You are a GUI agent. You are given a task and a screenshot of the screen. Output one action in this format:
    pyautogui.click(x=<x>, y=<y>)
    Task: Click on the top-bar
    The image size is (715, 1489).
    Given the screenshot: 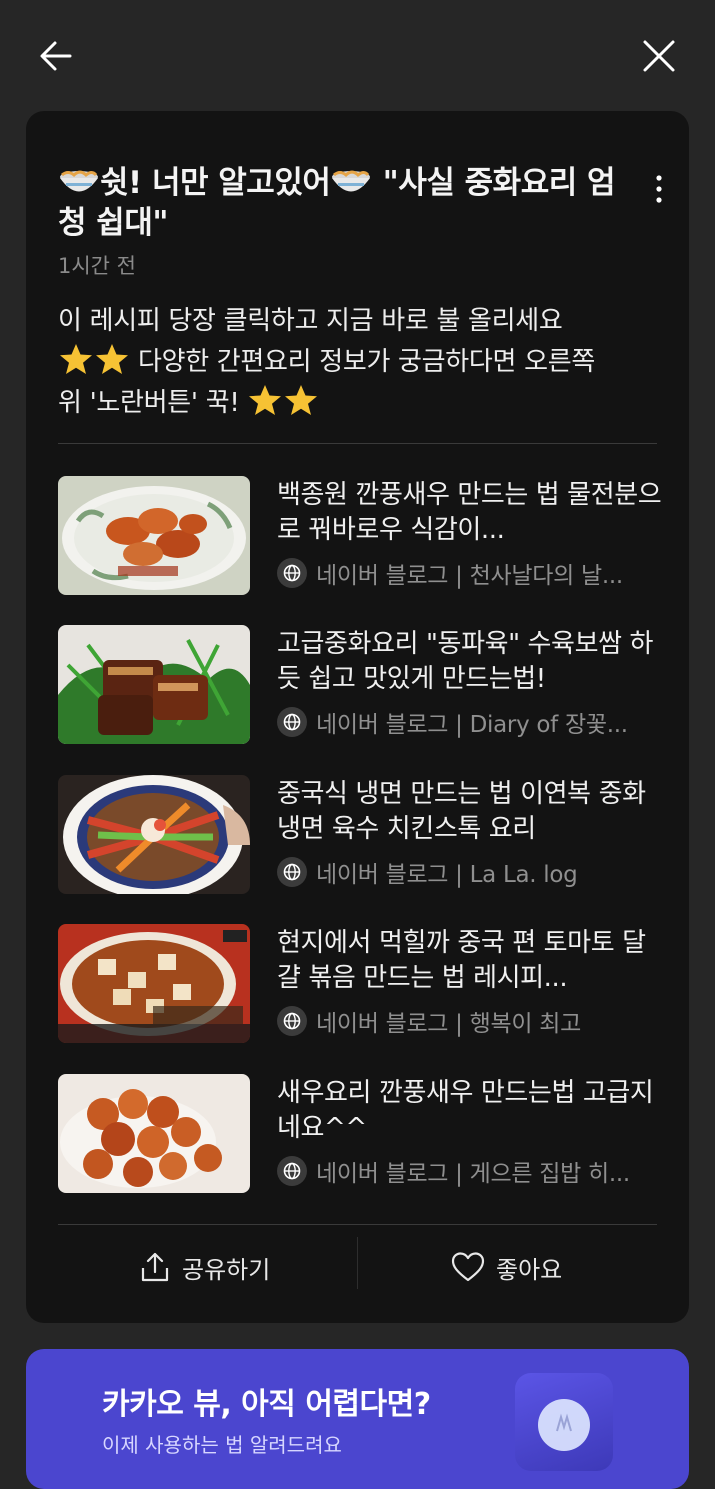 What is the action you would take?
    pyautogui.click(x=357, y=55)
    